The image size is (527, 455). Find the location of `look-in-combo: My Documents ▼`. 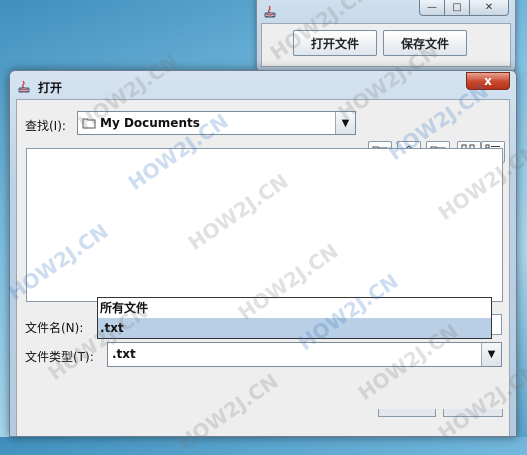

look-in-combo: My Documents ▼ is located at coordinates (216, 123).